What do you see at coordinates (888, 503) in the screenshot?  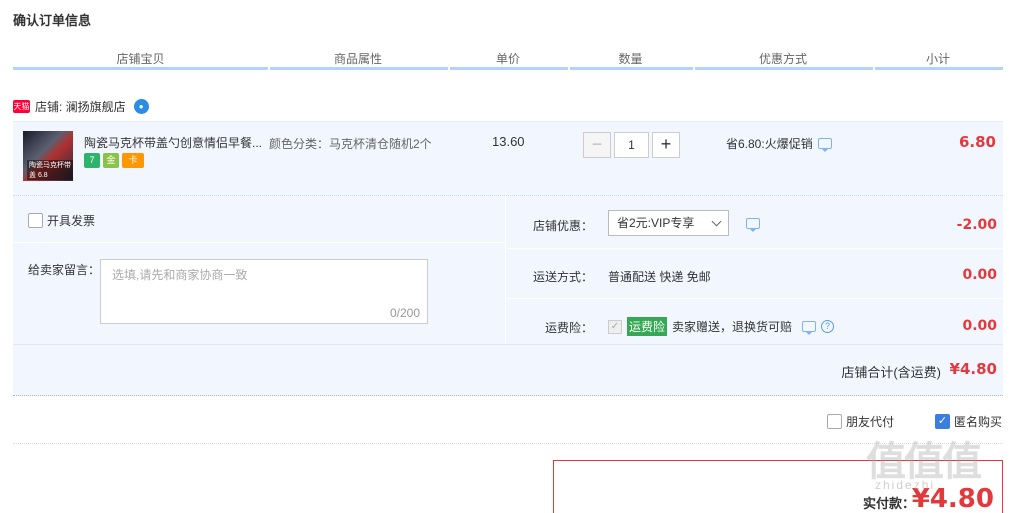 I see `payment-label: 实付款：` at bounding box center [888, 503].